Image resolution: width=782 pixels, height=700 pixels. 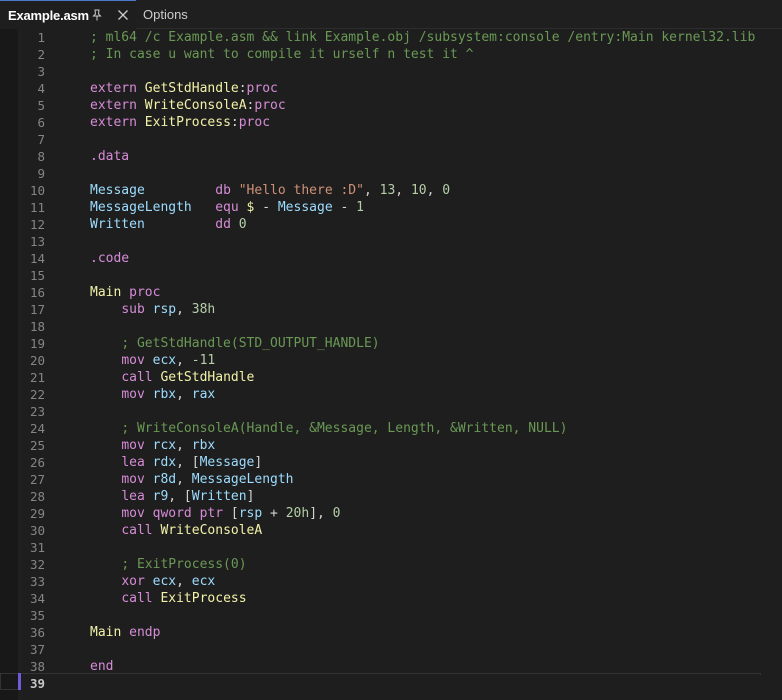 What do you see at coordinates (117, 105) in the screenshot?
I see `code-token: extern` at bounding box center [117, 105].